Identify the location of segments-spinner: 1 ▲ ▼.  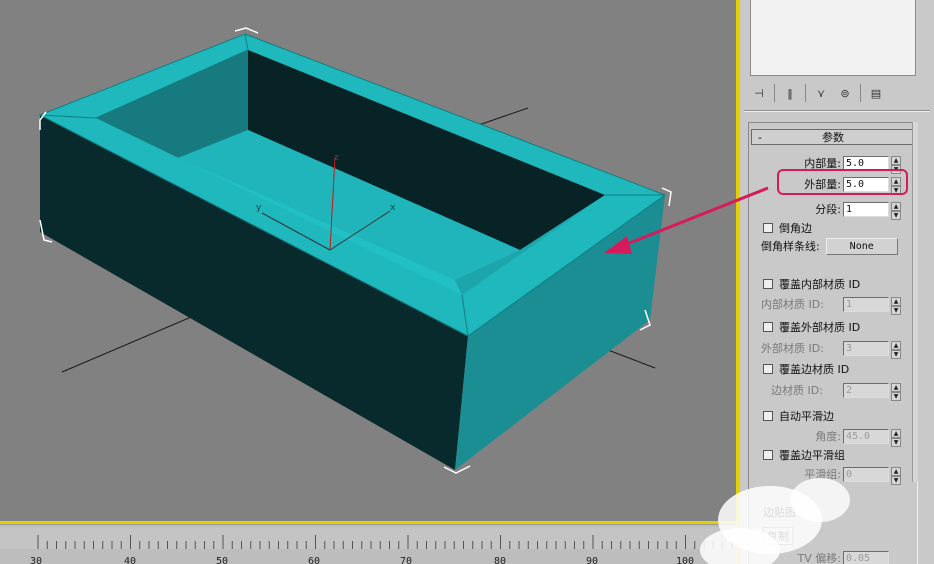
(872, 210).